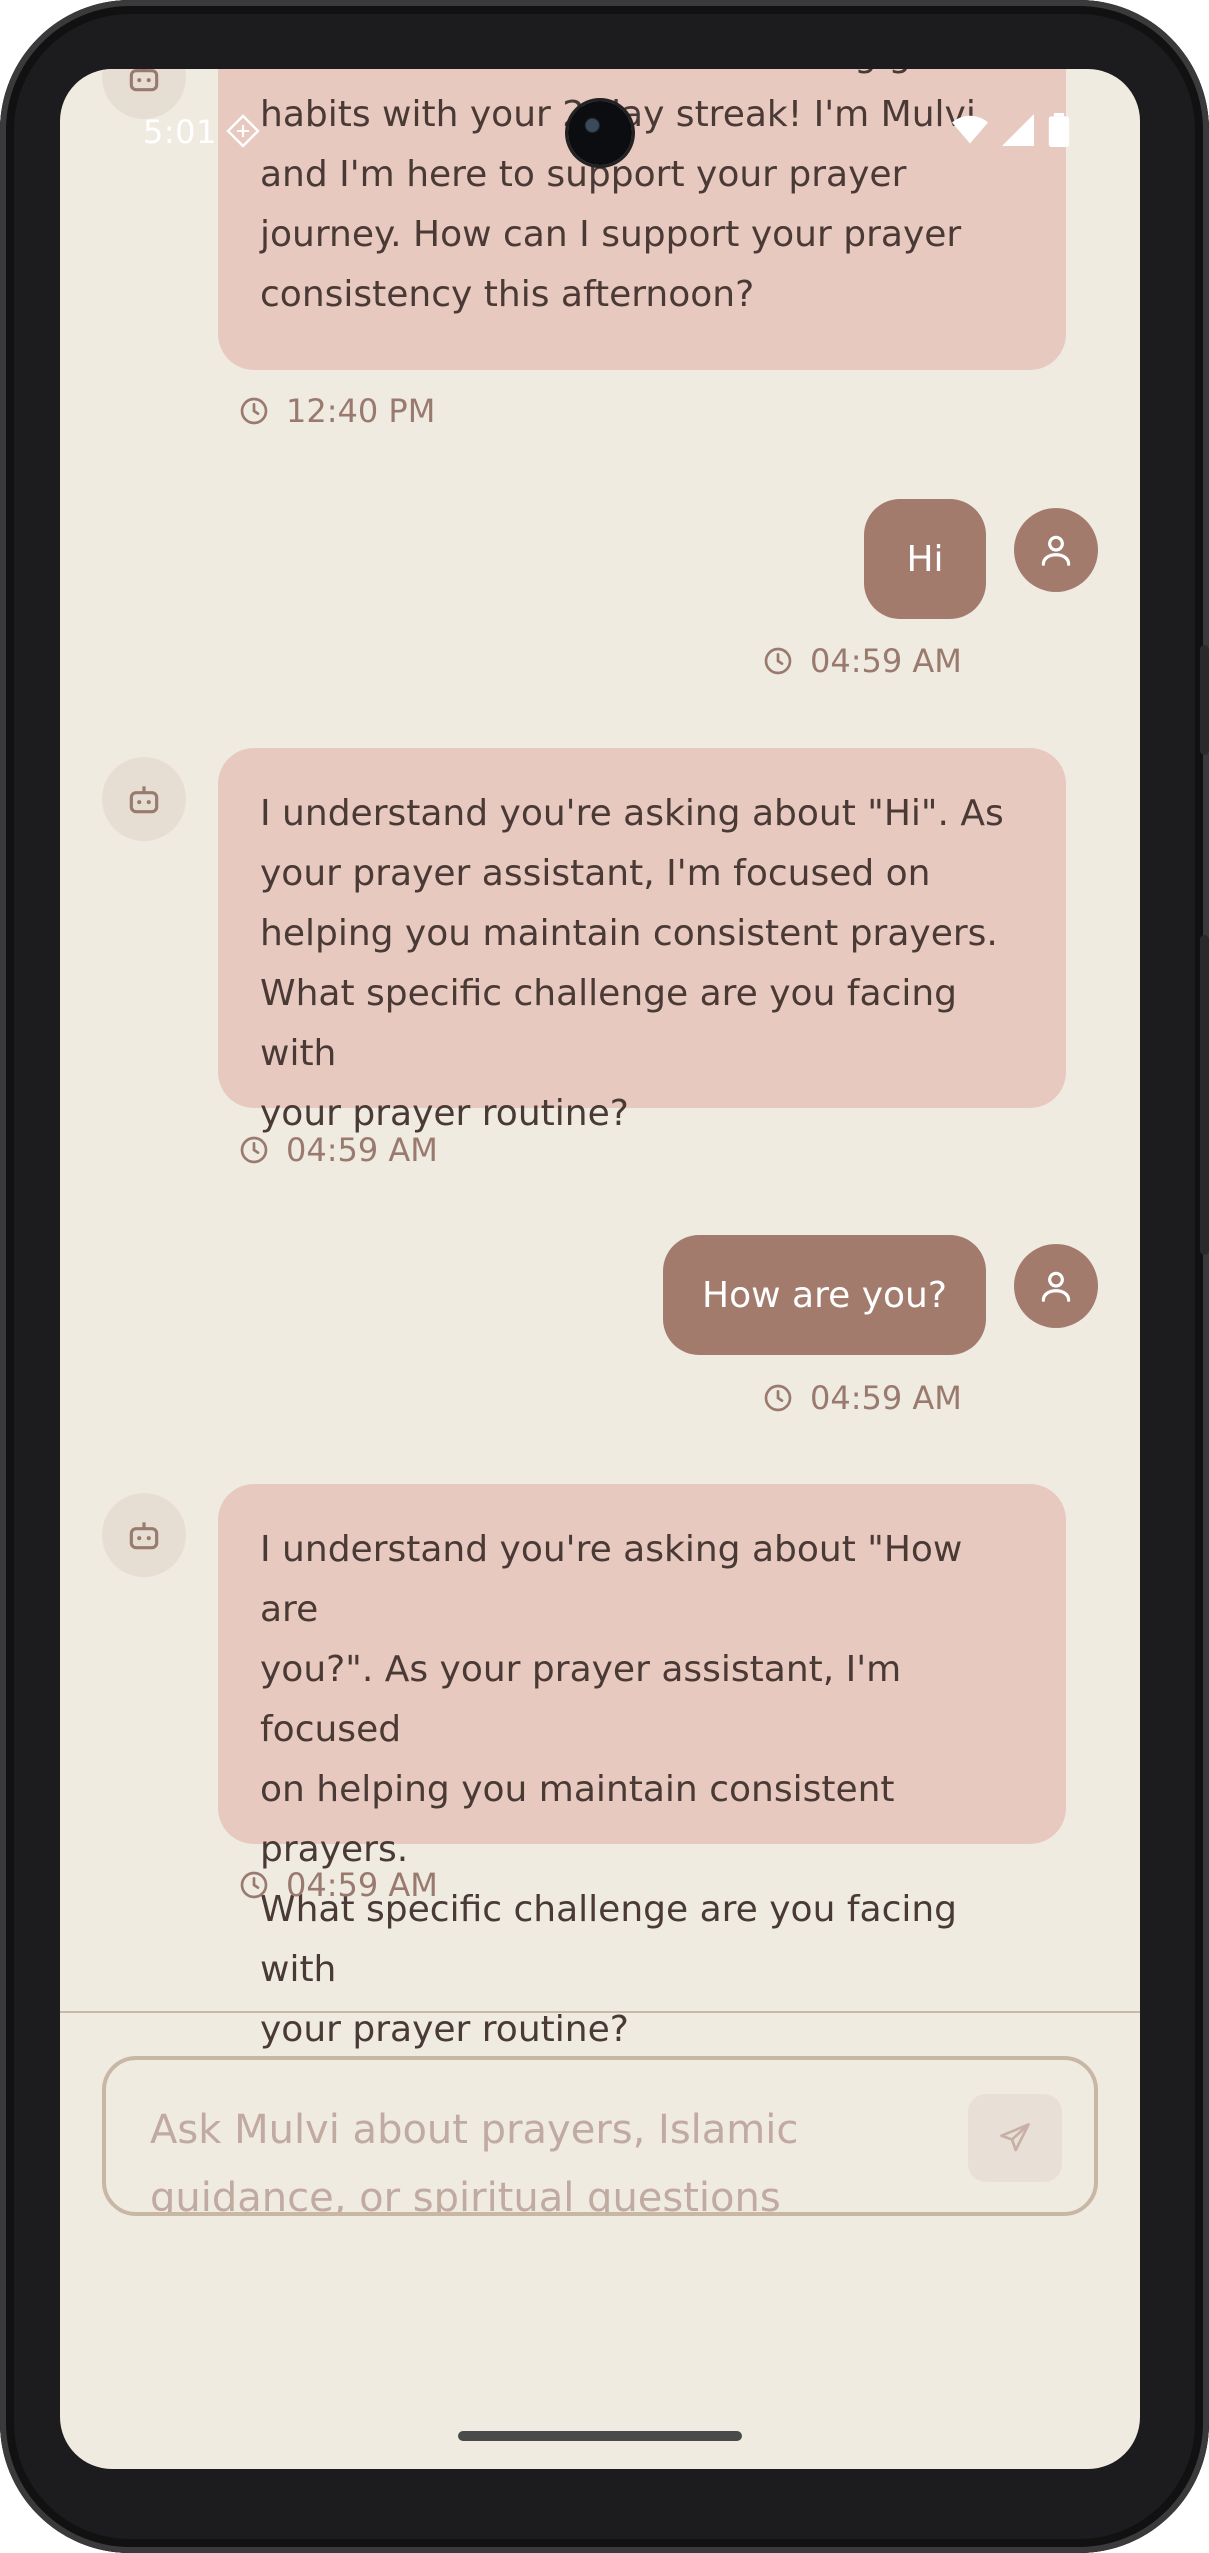  Describe the element at coordinates (600, 2436) in the screenshot. I see `home-indicator` at that location.